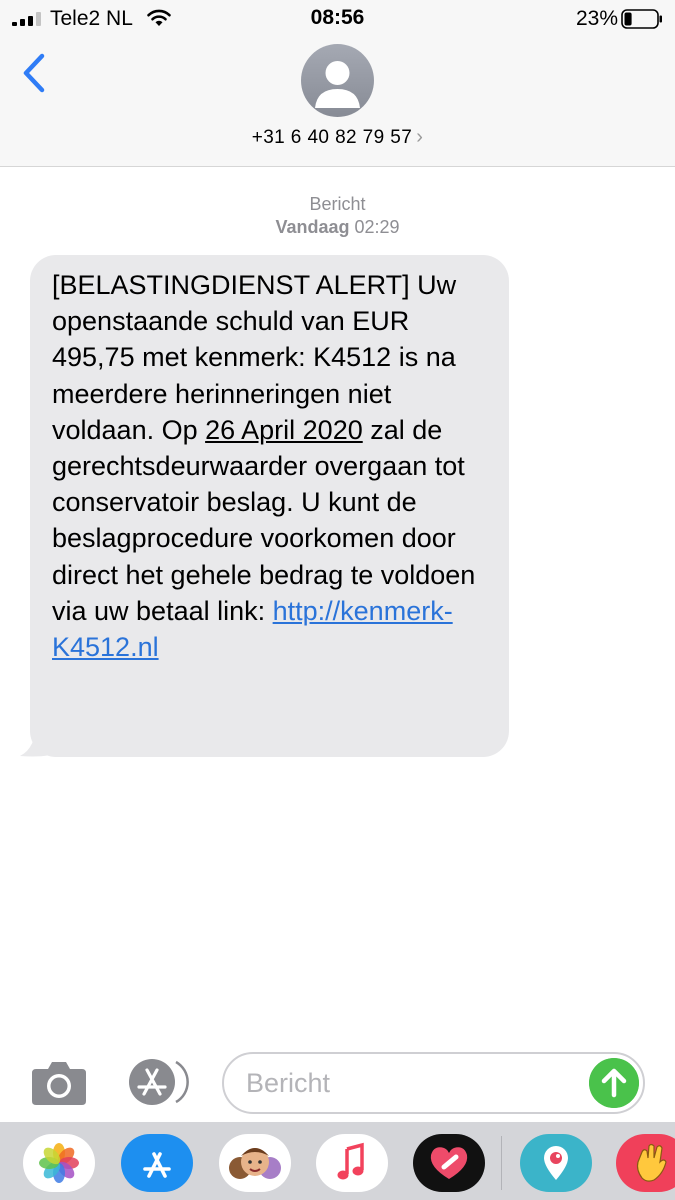 Image resolution: width=675 pixels, height=1200 pixels. What do you see at coordinates (35, 73) in the screenshot?
I see `back-button` at bounding box center [35, 73].